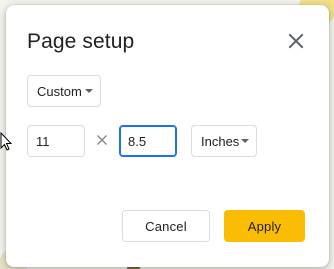 The image size is (334, 269). I want to click on apply-button: Apply, so click(264, 226).